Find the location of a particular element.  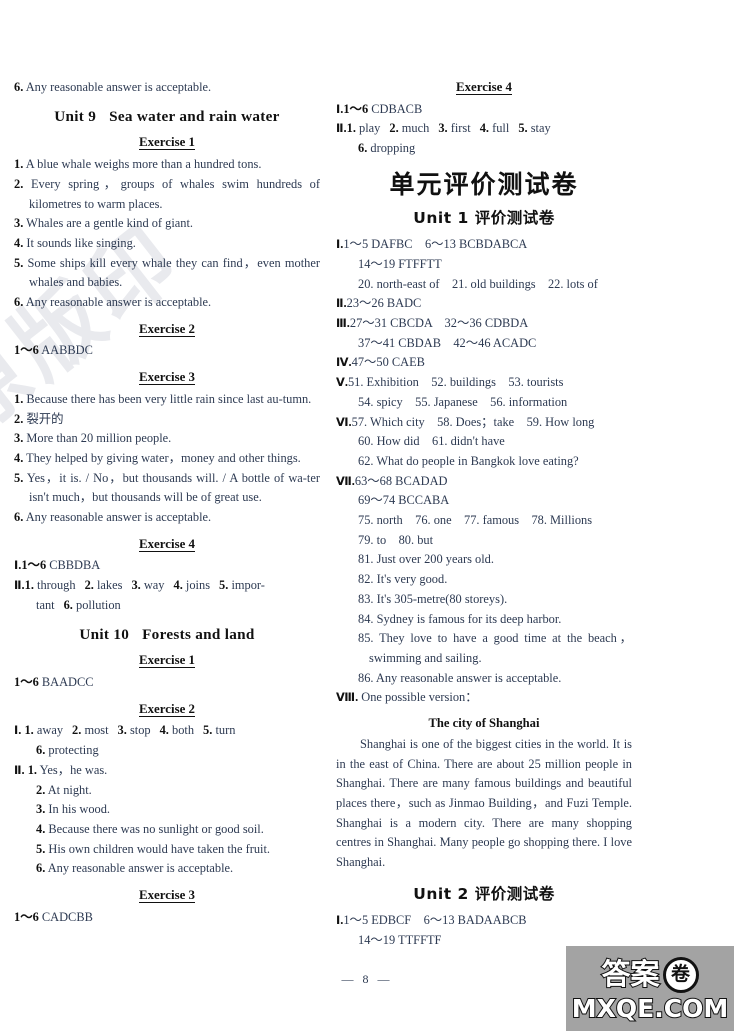

answer-line: 81. Just over 200 years old. is located at coordinates (484, 560).